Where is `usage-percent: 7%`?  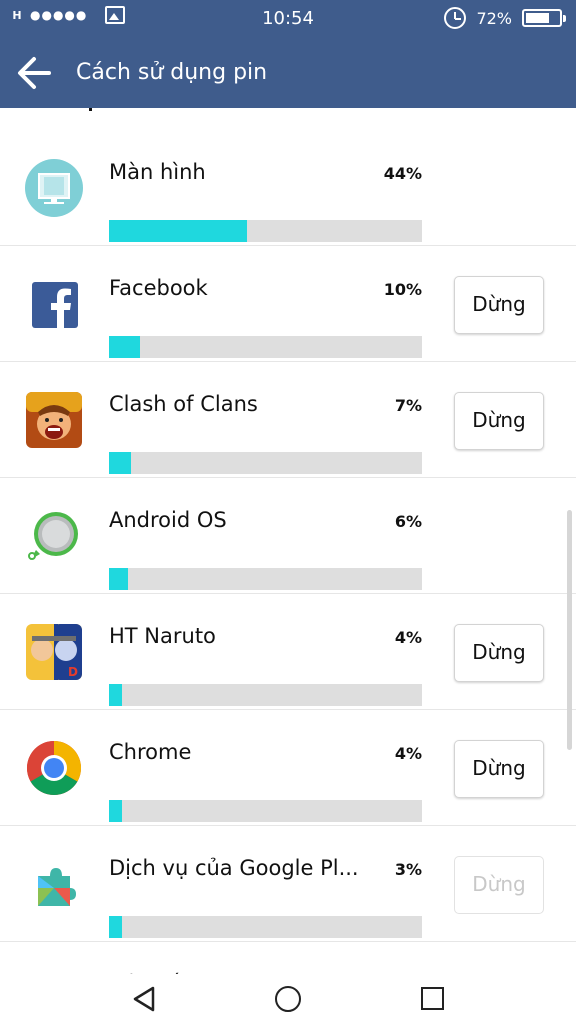 usage-percent: 7% is located at coordinates (408, 405).